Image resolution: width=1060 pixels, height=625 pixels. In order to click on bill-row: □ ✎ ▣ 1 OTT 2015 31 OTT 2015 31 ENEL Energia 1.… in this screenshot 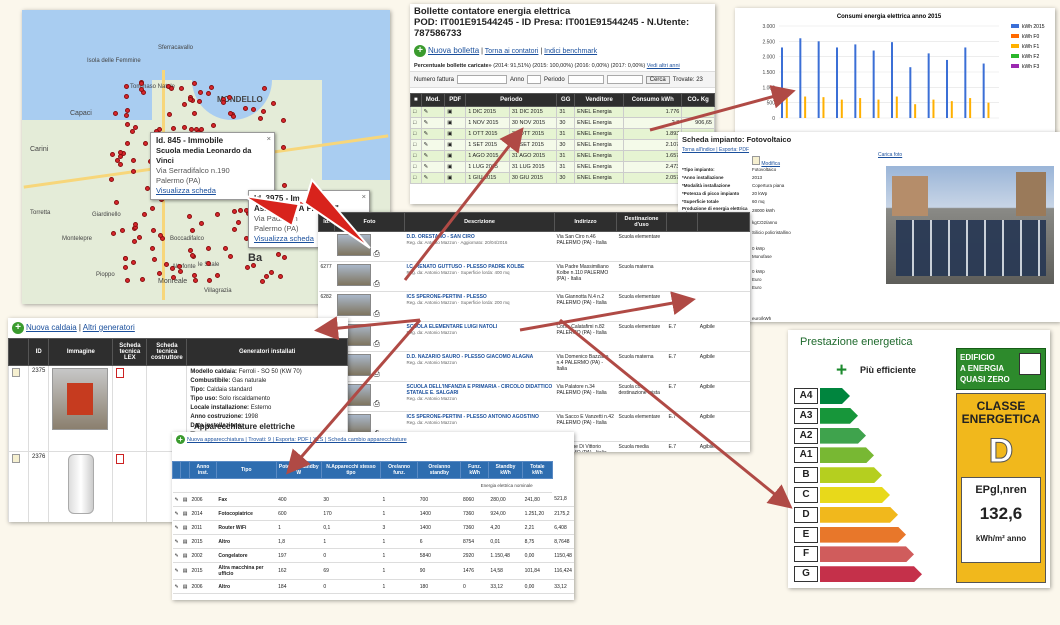, I will do `click(562, 134)`.